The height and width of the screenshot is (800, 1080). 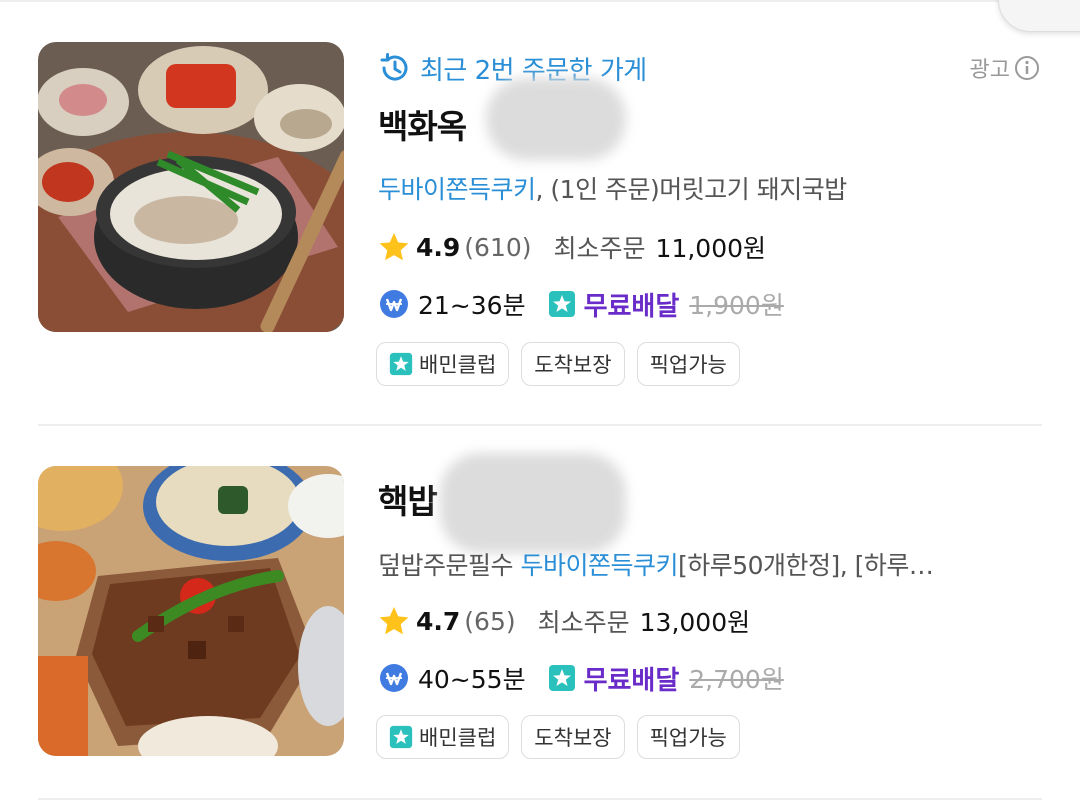 What do you see at coordinates (691, 189) in the screenshot?
I see `menu-rest: , (1인 주문)머릿고기 돼지국밥` at bounding box center [691, 189].